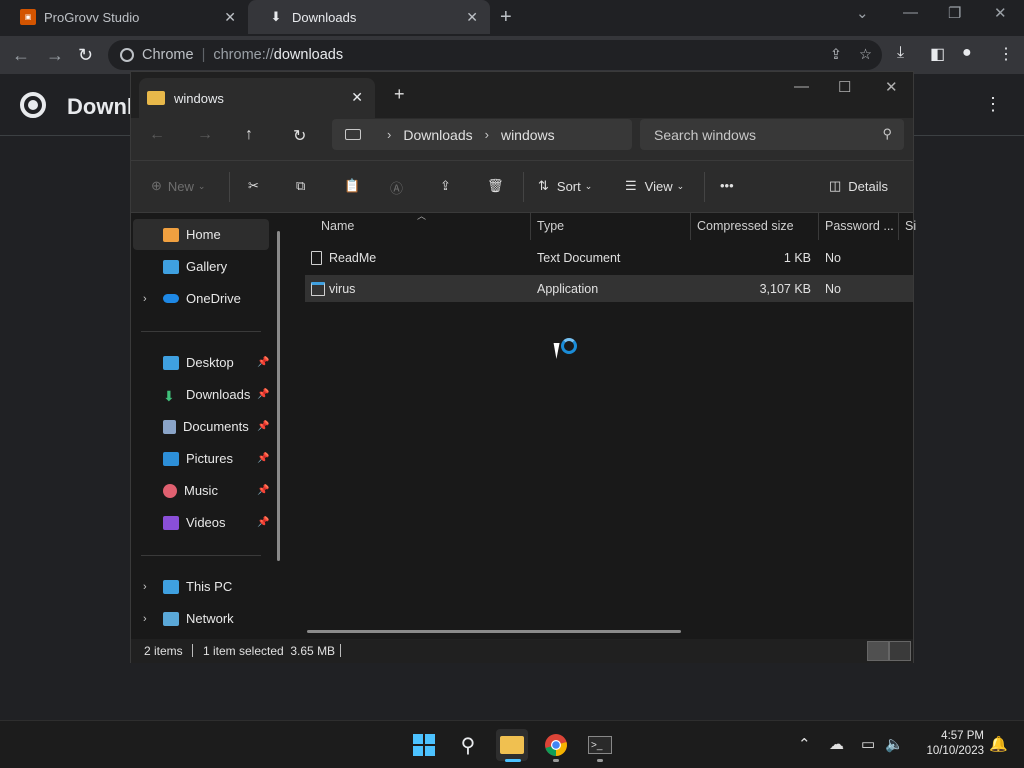  Describe the element at coordinates (369, 17) in the screenshot. I see `tab-downloads: ⬇ Downloads ✕` at that location.